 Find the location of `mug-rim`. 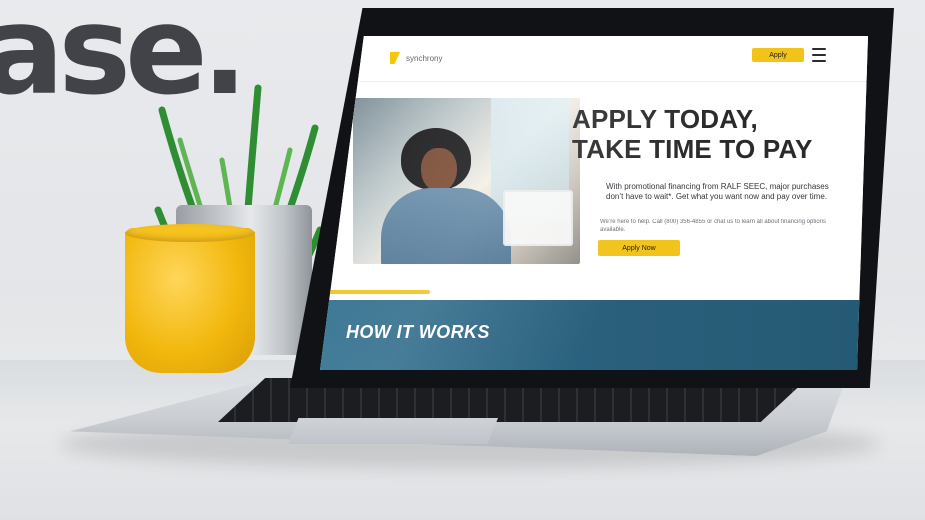

mug-rim is located at coordinates (190, 233).